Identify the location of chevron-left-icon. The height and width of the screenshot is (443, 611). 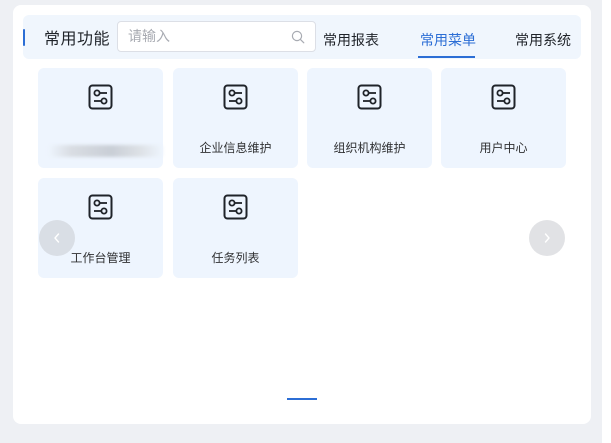
(57, 238).